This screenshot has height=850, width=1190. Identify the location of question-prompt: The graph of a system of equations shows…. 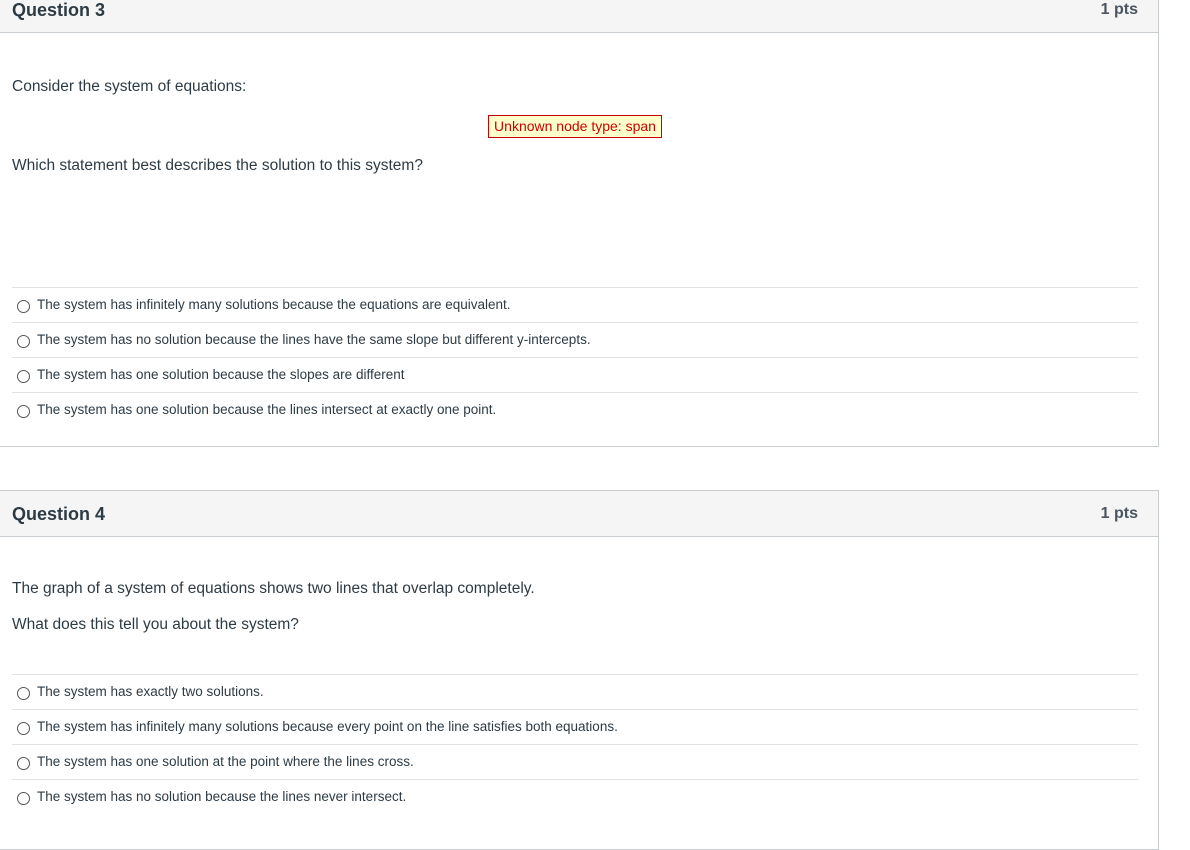
(273, 588).